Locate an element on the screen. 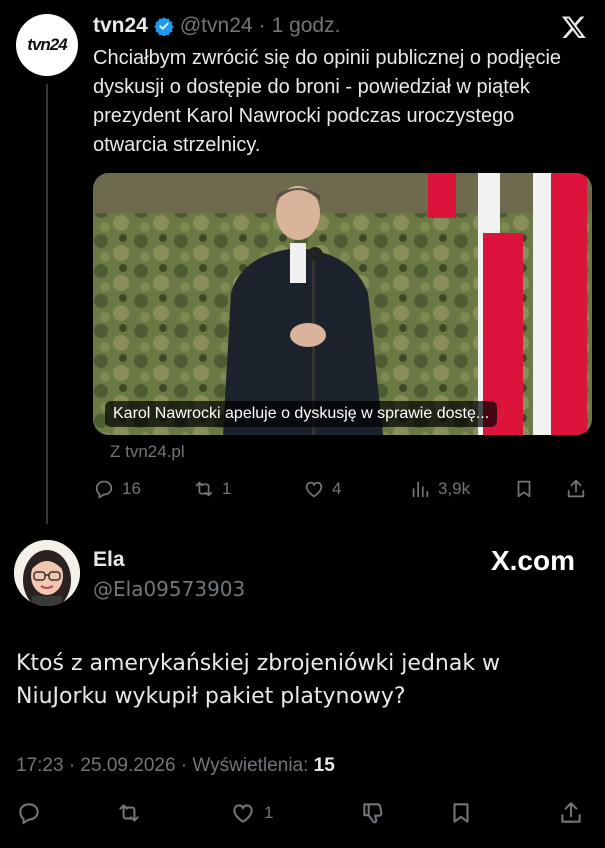 This screenshot has width=605, height=848. reply-button: 16 is located at coordinates (117, 489).